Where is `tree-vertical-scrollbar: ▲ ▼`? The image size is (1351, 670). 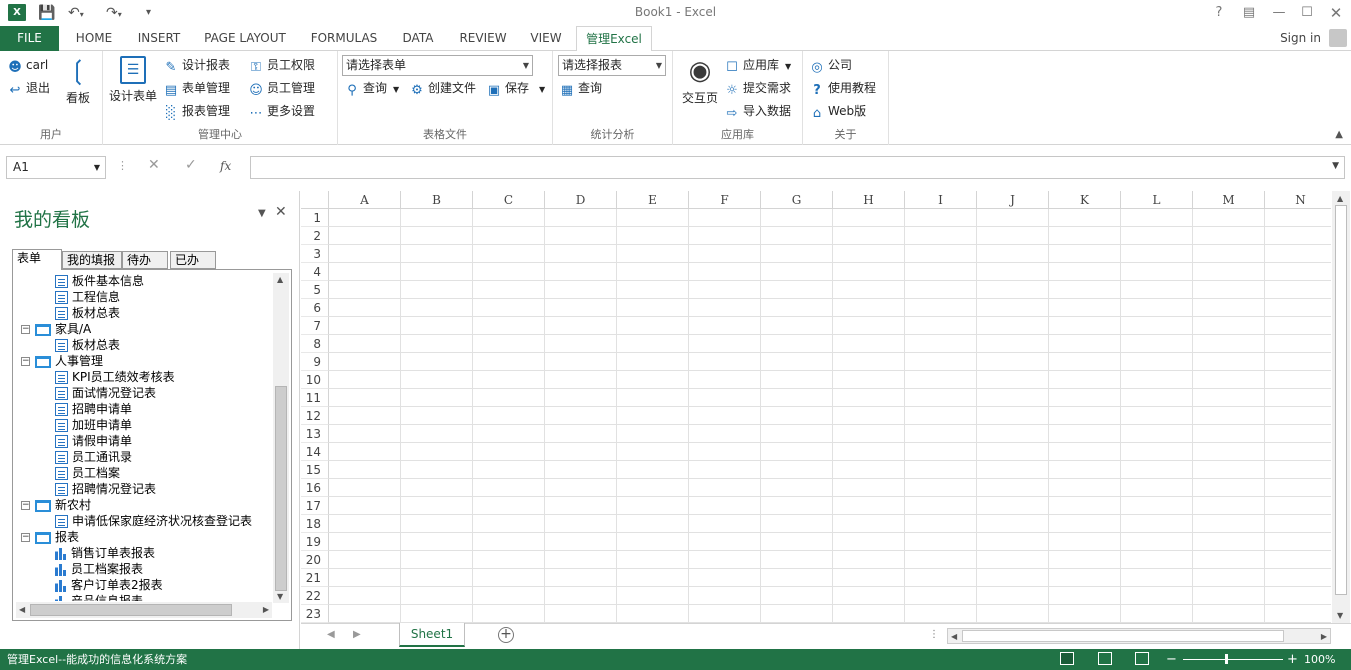 tree-vertical-scrollbar: ▲ ▼ is located at coordinates (281, 438).